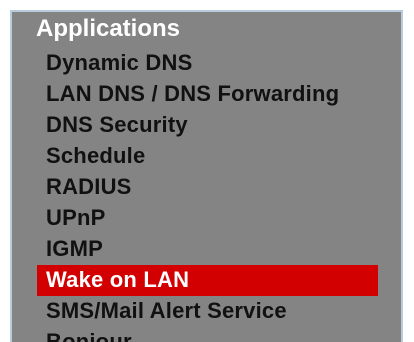  Describe the element at coordinates (206, 63) in the screenshot. I see `menu-item-dynamic-dns: Dynamic DNS` at that location.